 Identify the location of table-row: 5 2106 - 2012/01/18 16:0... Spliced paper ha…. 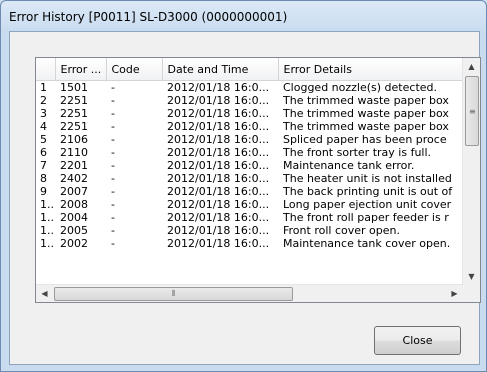
(249, 139).